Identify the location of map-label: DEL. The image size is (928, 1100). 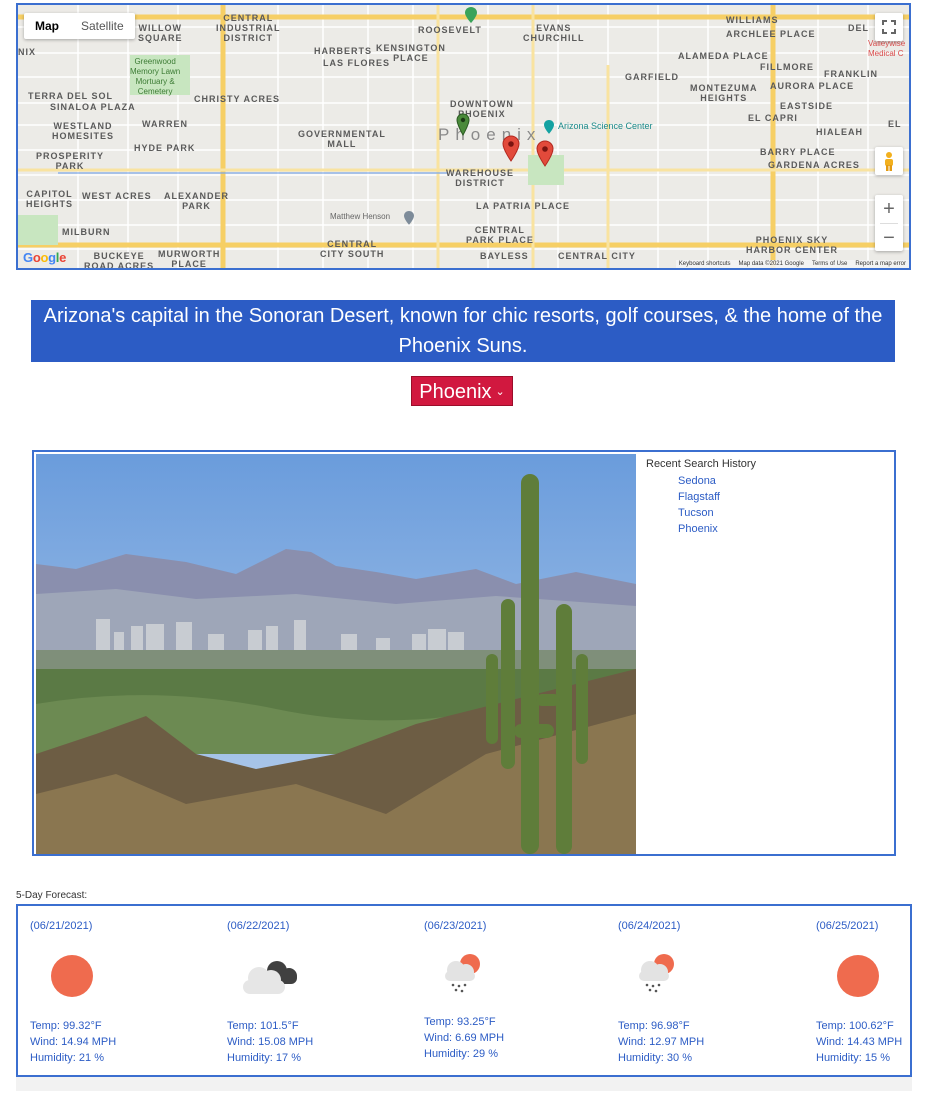
(858, 28).